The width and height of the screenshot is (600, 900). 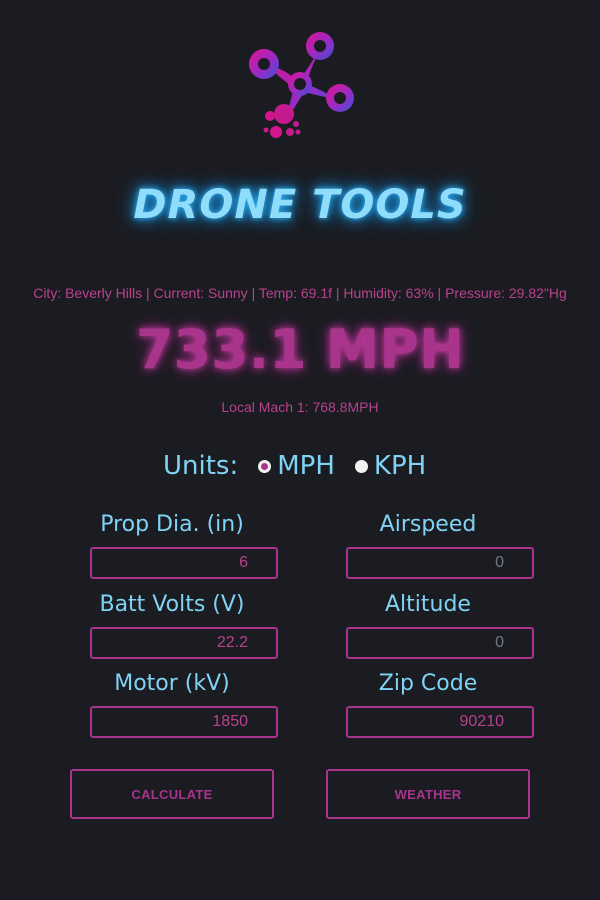 What do you see at coordinates (201, 466) in the screenshot?
I see `units-label: Units:` at bounding box center [201, 466].